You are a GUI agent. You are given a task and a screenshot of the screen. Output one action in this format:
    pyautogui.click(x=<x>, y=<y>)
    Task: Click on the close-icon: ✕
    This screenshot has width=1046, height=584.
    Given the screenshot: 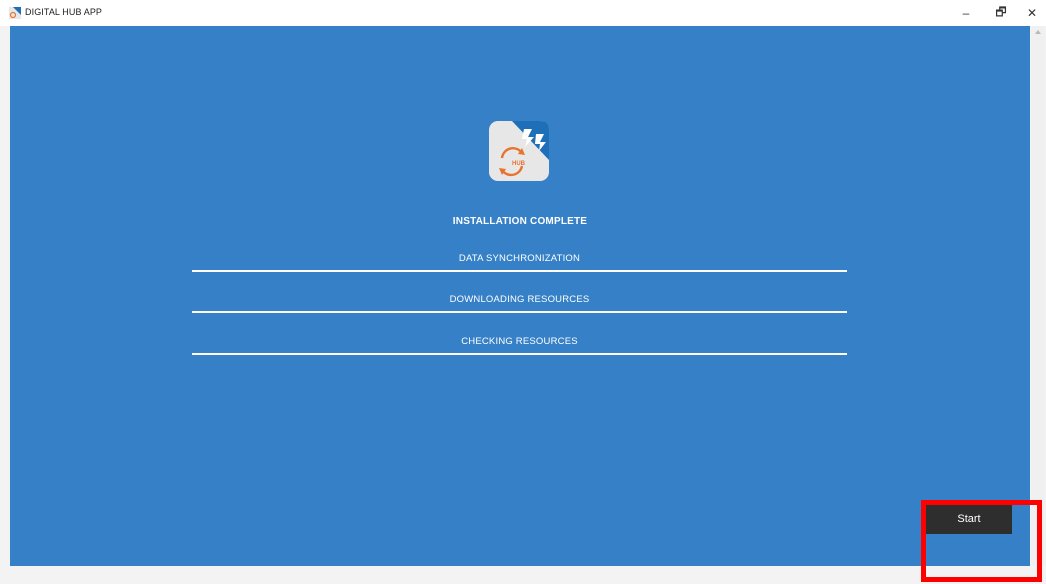 What is the action you would take?
    pyautogui.click(x=1032, y=13)
    